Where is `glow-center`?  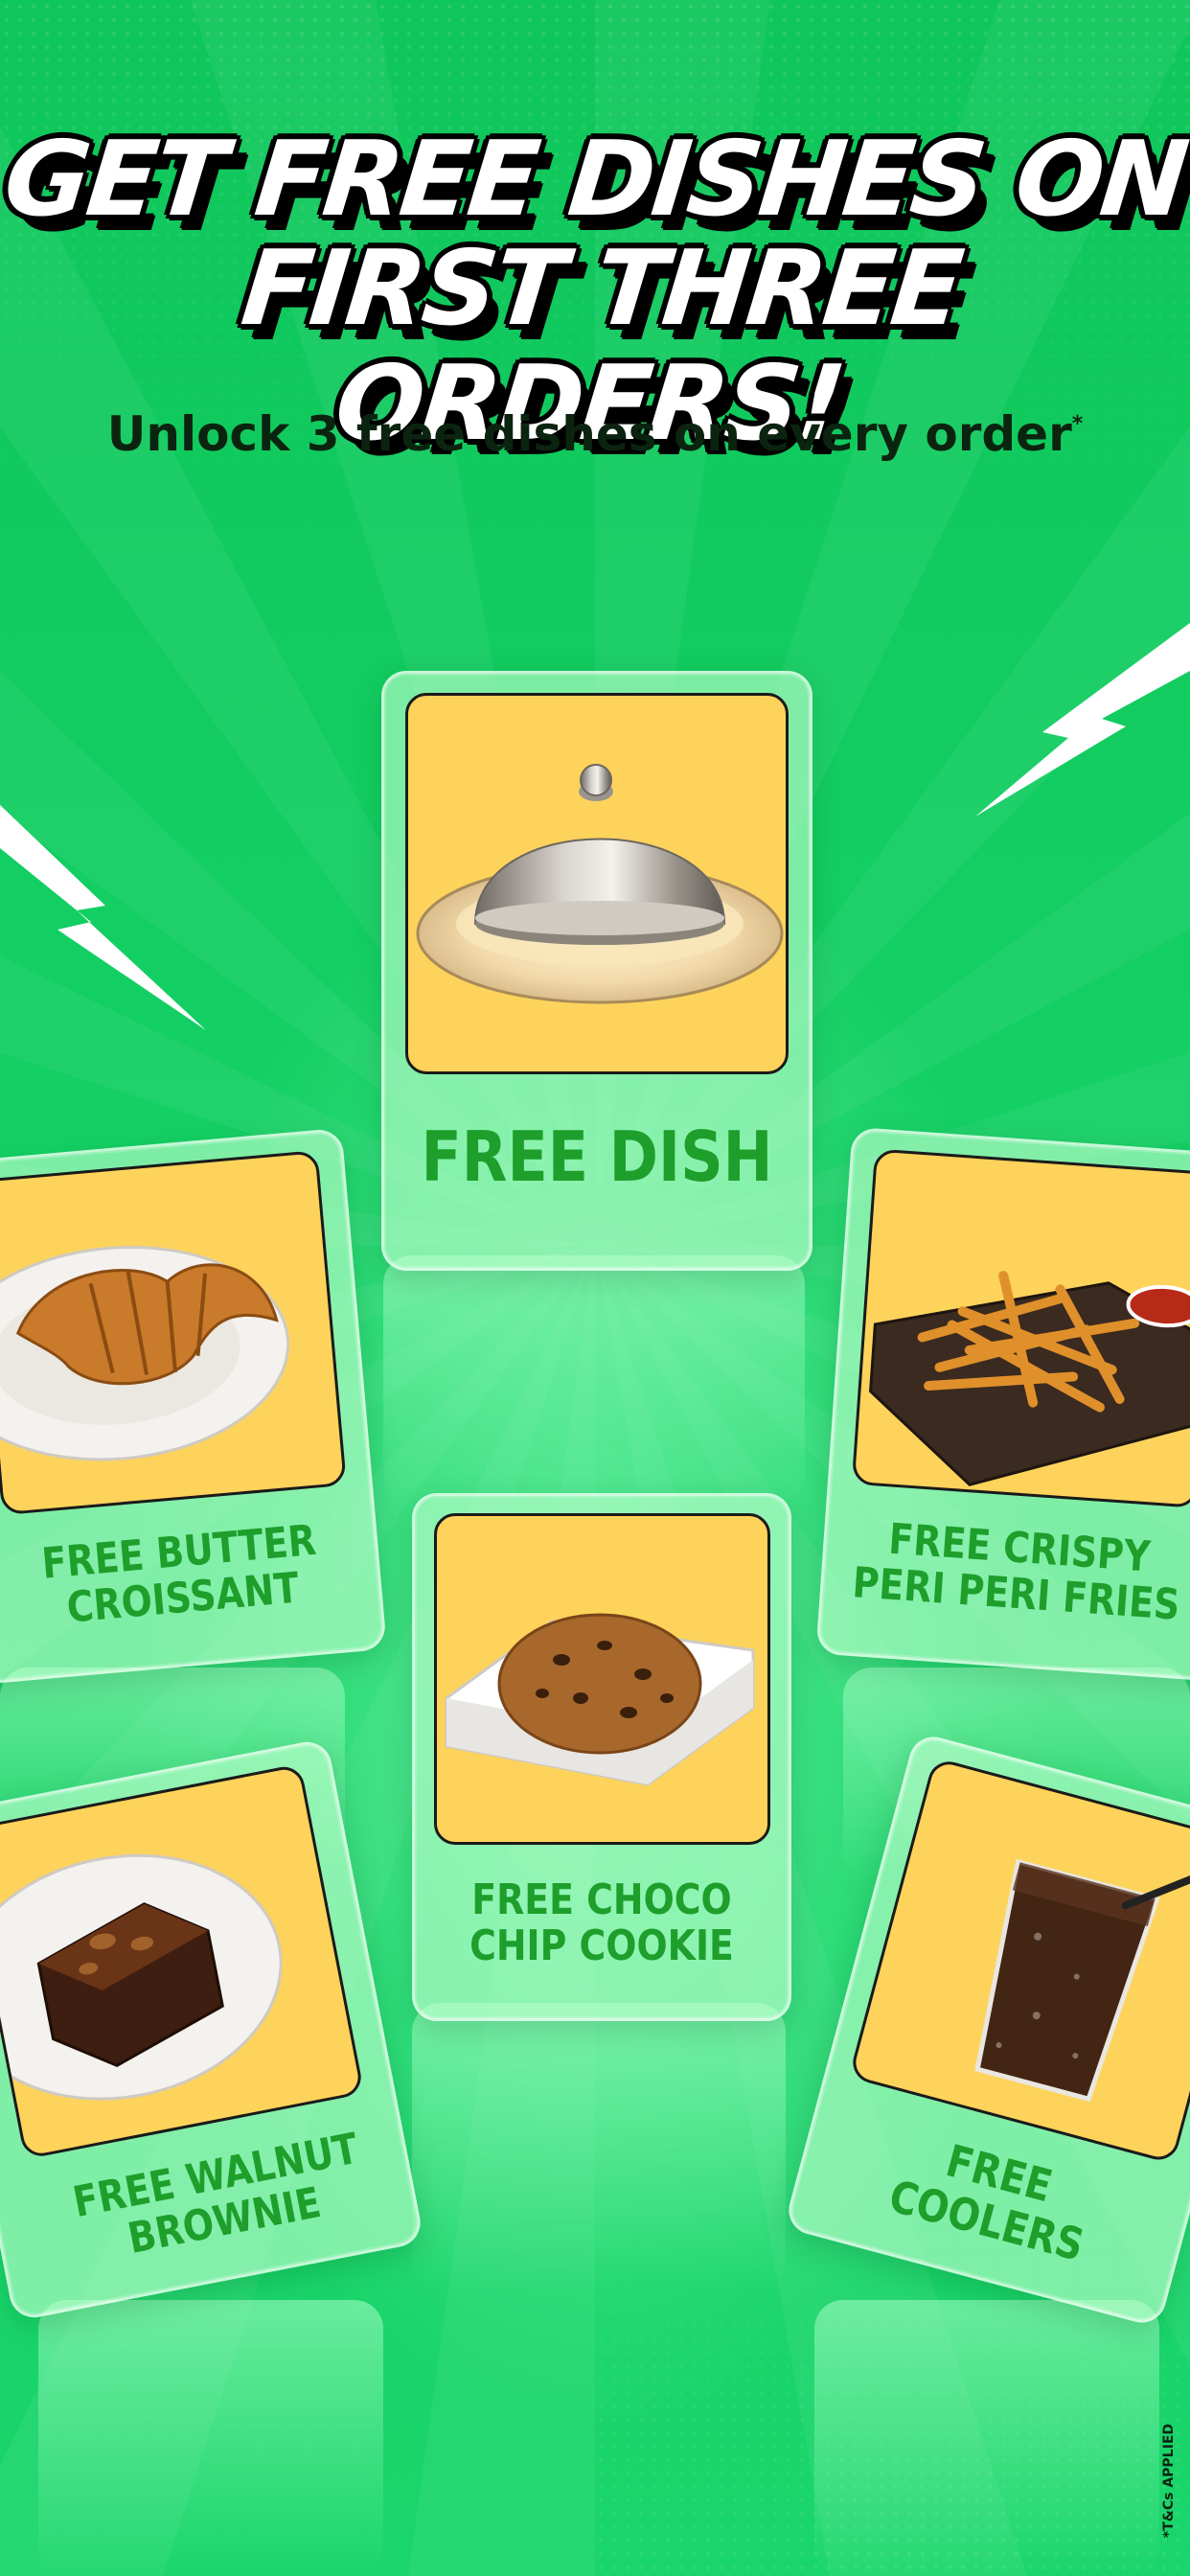
glow-center is located at coordinates (594, 1380).